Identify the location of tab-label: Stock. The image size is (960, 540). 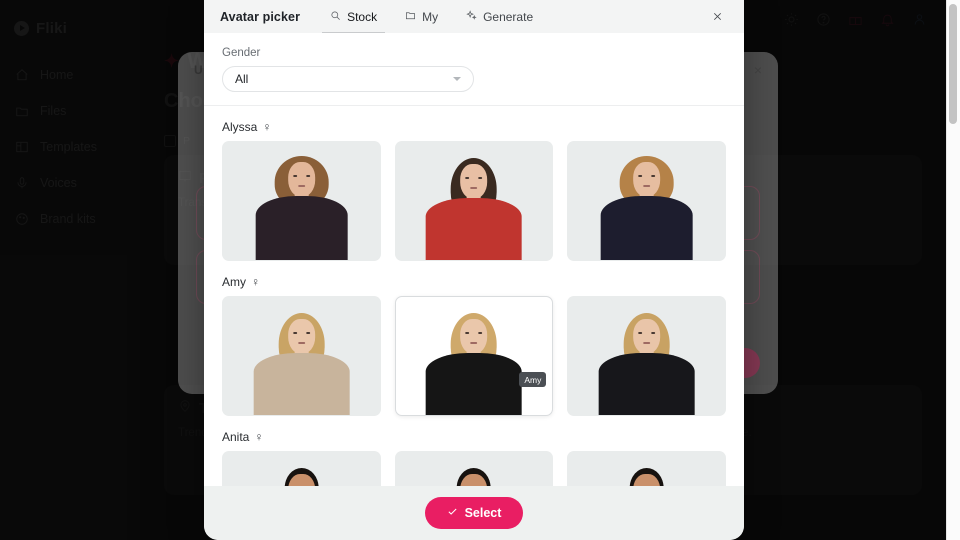
(362, 16).